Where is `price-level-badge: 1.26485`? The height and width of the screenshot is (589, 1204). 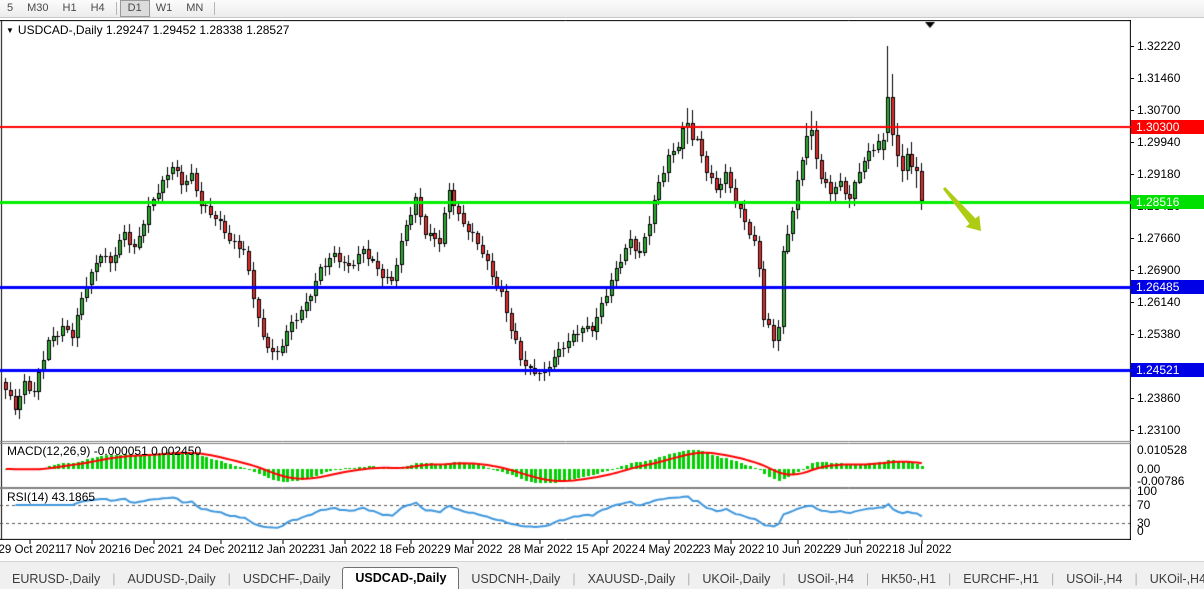 price-level-badge: 1.26485 is located at coordinates (1167, 287).